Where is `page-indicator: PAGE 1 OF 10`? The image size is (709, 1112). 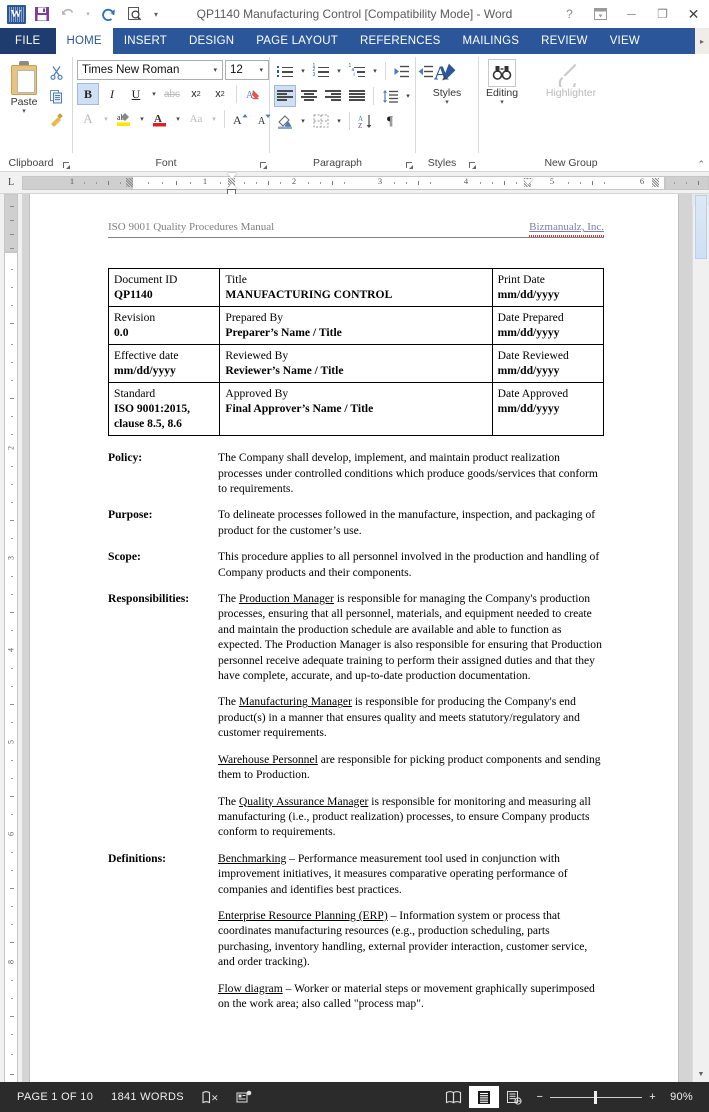 page-indicator: PAGE 1 OF 10 is located at coordinates (55, 1097).